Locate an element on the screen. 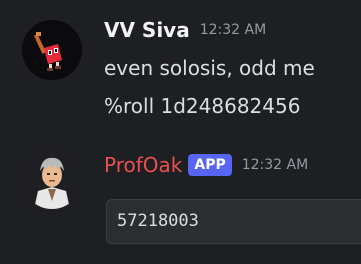 Image resolution: width=361 pixels, height=264 pixels. user-avatar is located at coordinates (52, 50).